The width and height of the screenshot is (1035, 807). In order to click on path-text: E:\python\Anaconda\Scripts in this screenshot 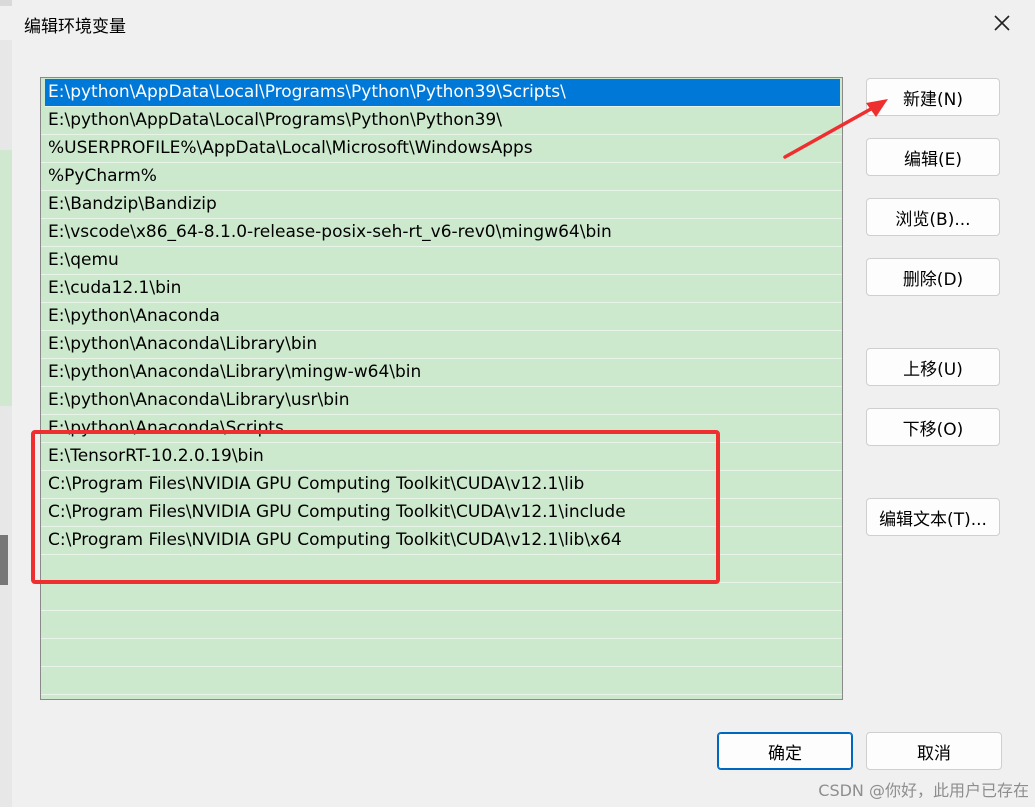, I will do `click(166, 428)`.